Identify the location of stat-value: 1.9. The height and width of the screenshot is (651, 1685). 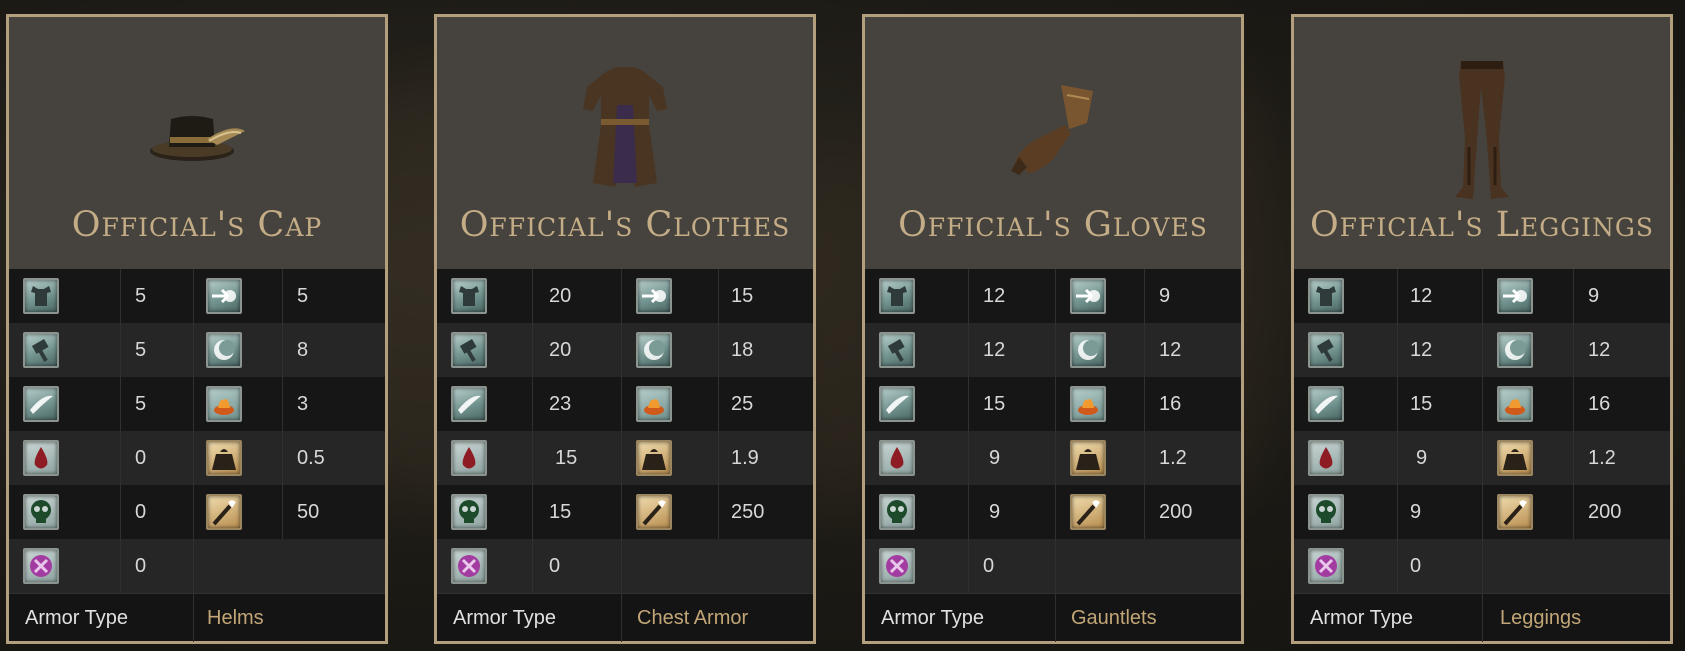
(745, 458).